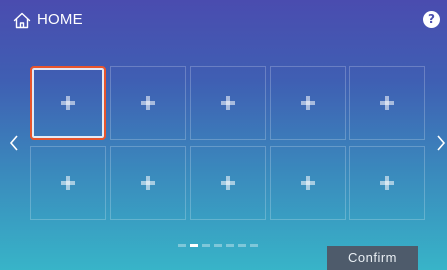 This screenshot has width=447, height=270. Describe the element at coordinates (431, 19) in the screenshot. I see `help-icon: ?` at that location.